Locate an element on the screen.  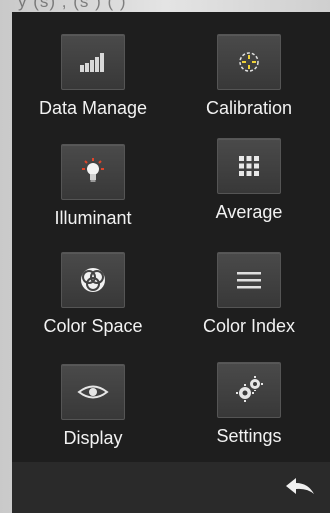
menu-label: Average is located at coordinates (249, 212).